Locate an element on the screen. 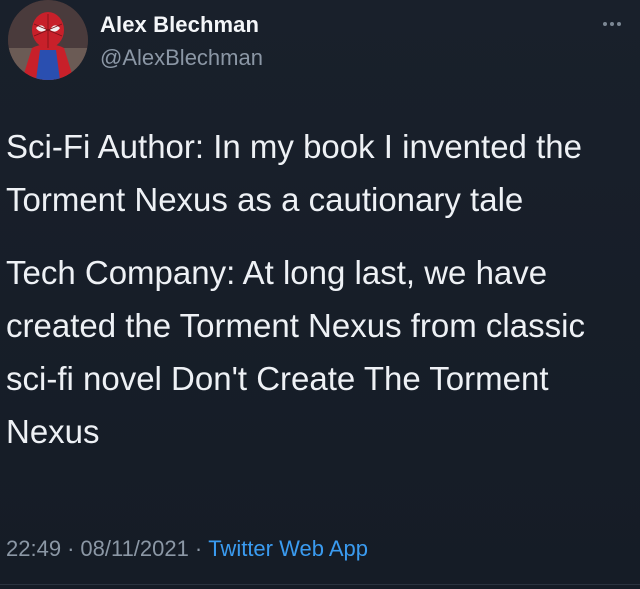 Image resolution: width=640 pixels, height=589 pixels. tweet-time: 22:49 is located at coordinates (33, 548).